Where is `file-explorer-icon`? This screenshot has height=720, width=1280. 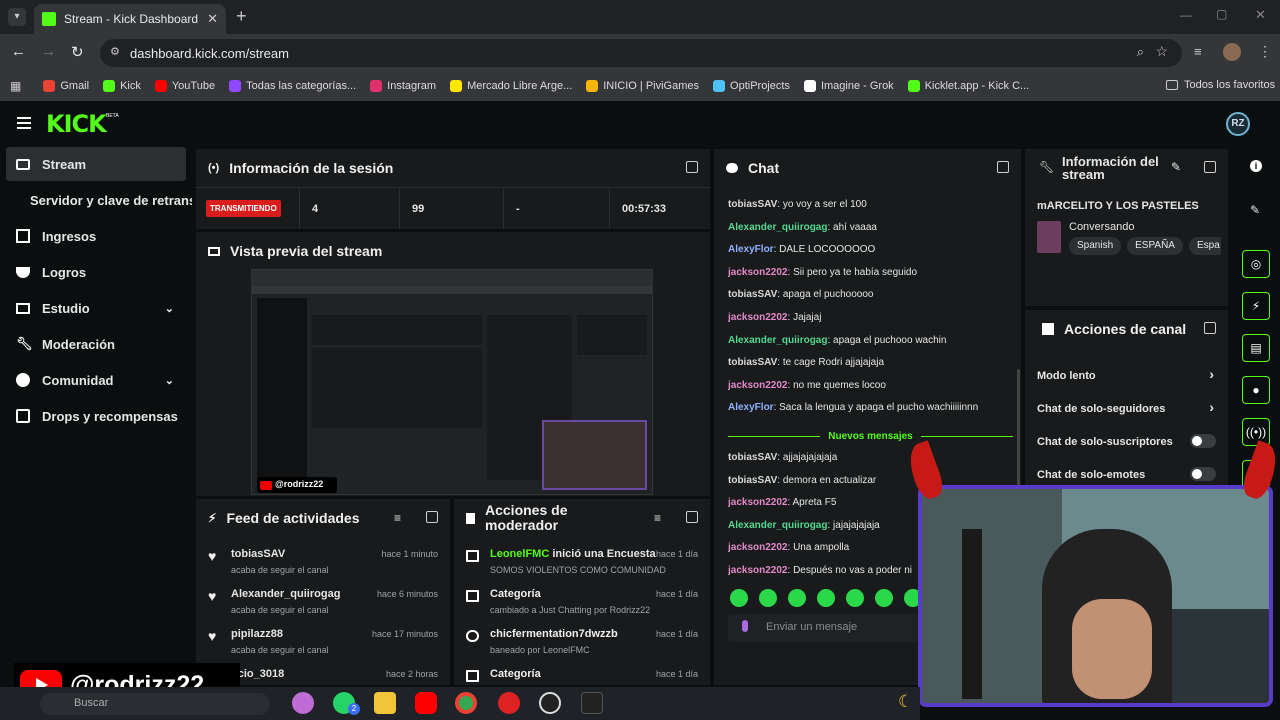
file-explorer-icon is located at coordinates (385, 703).